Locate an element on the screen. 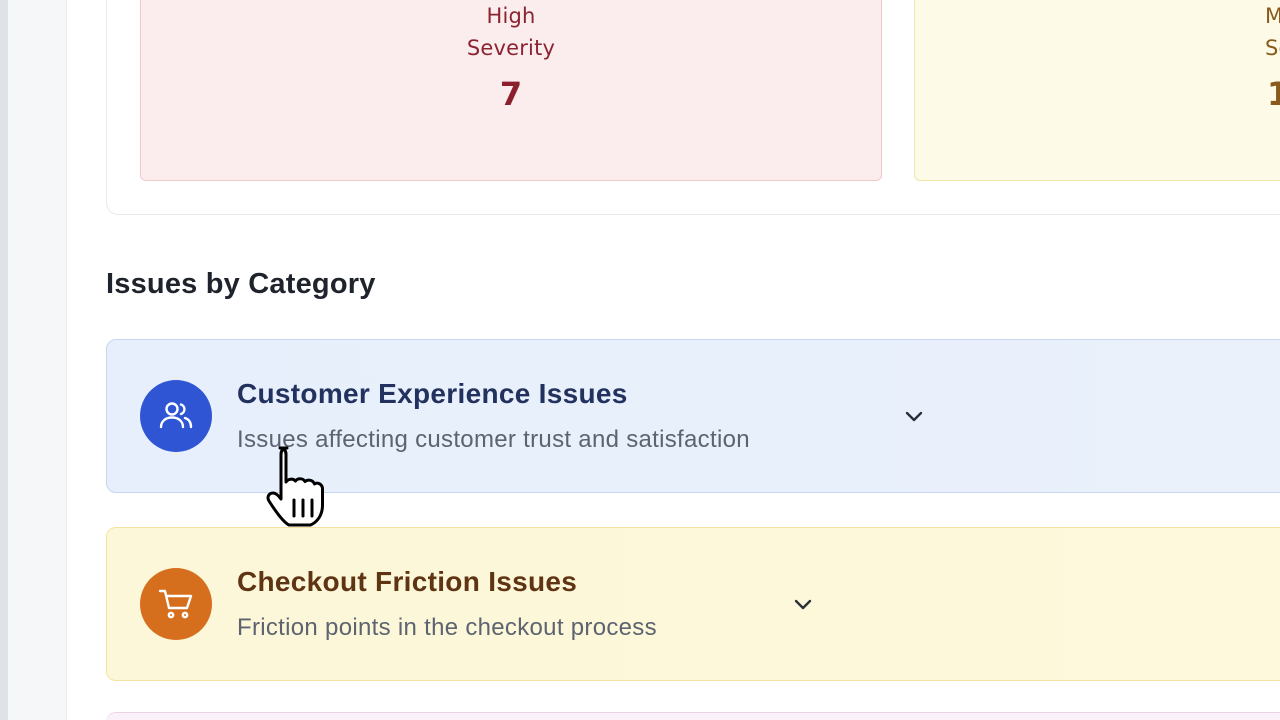 The width and height of the screenshot is (1280, 720). section-title: Issues by Category is located at coordinates (241, 284).